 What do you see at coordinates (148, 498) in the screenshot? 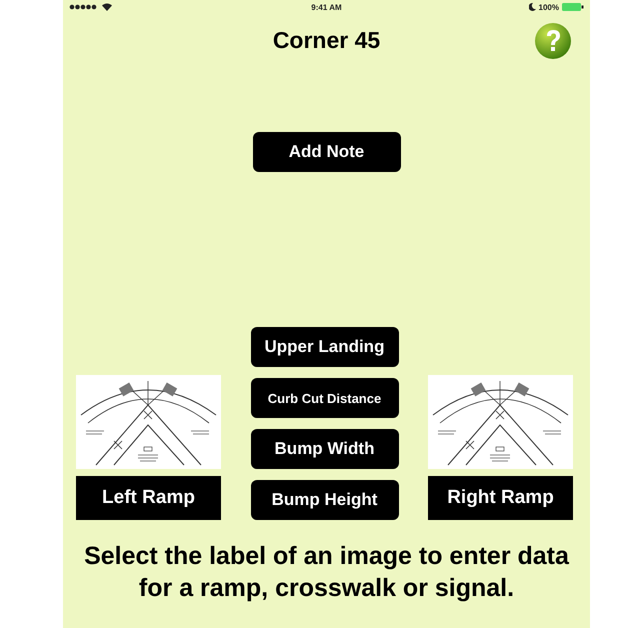
I see `ramp-label-button: Left Ramp` at bounding box center [148, 498].